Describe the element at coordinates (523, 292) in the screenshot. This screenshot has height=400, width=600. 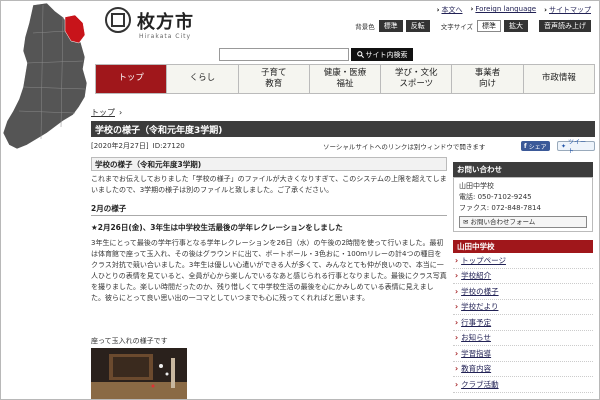
I see `school-menu-item: › 学校の様子` at that location.